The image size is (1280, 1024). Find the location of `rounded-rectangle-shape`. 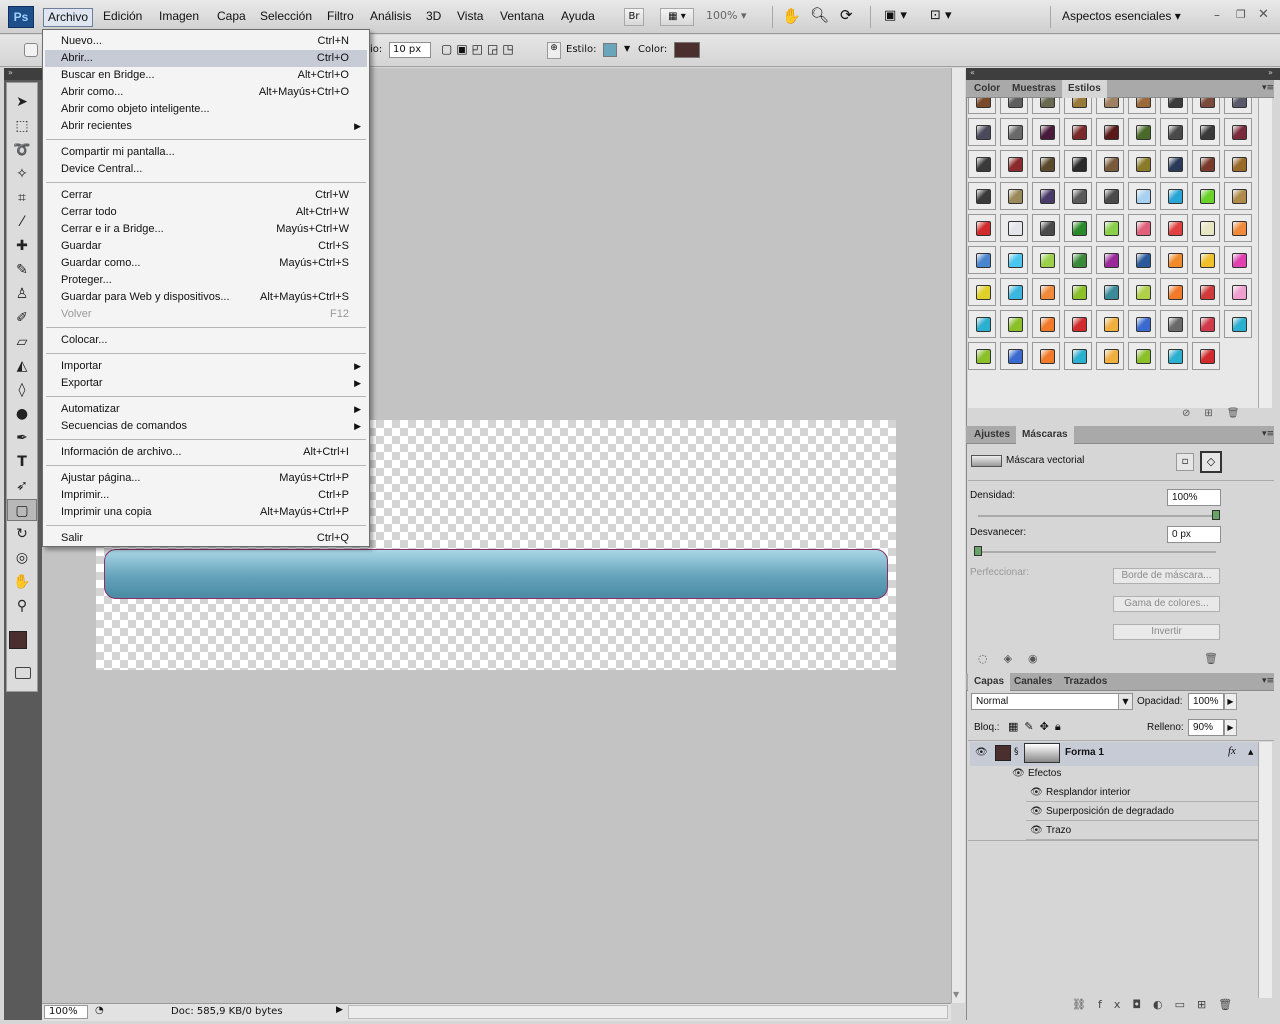

rounded-rectangle-shape is located at coordinates (496, 574).